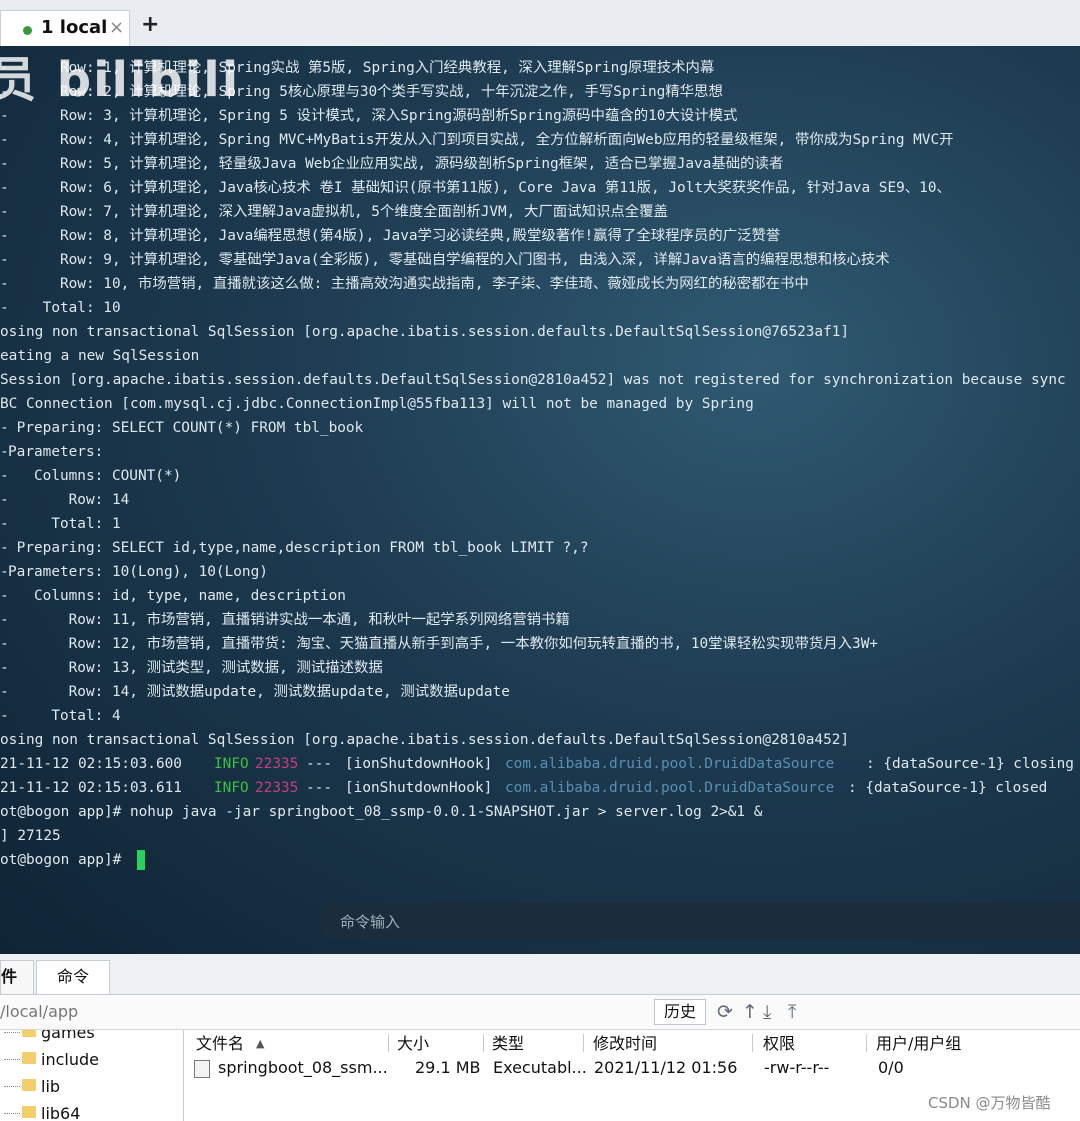  What do you see at coordinates (792, 1012) in the screenshot?
I see `upload-icon: ⤒` at bounding box center [792, 1012].